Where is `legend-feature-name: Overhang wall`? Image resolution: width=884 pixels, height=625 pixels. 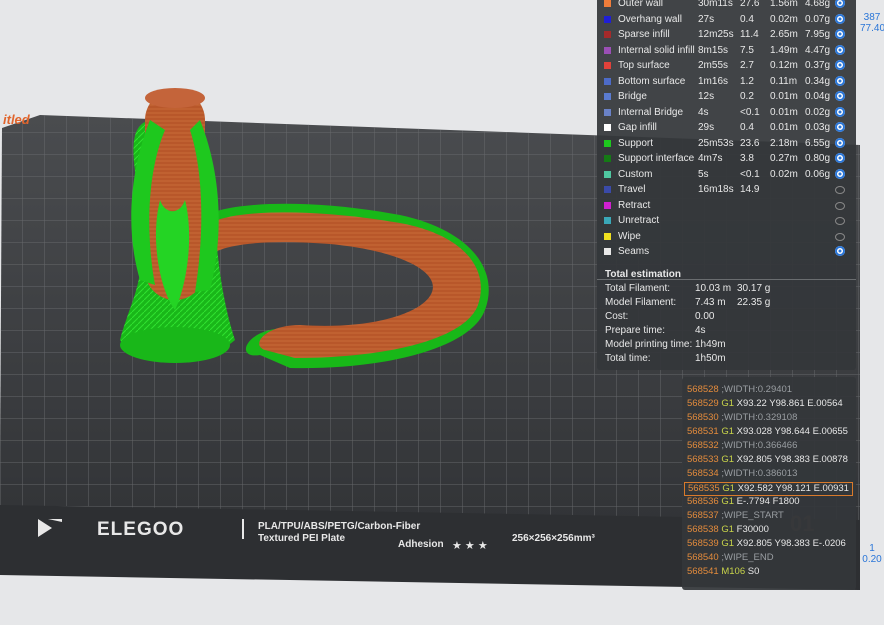
legend-feature-name: Overhang wall is located at coordinates (650, 19).